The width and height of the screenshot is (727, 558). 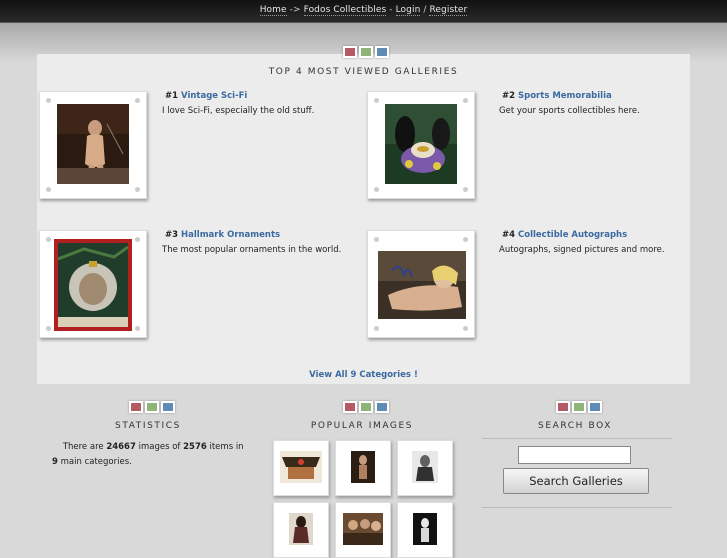 I want to click on register-link: Register, so click(x=448, y=10).